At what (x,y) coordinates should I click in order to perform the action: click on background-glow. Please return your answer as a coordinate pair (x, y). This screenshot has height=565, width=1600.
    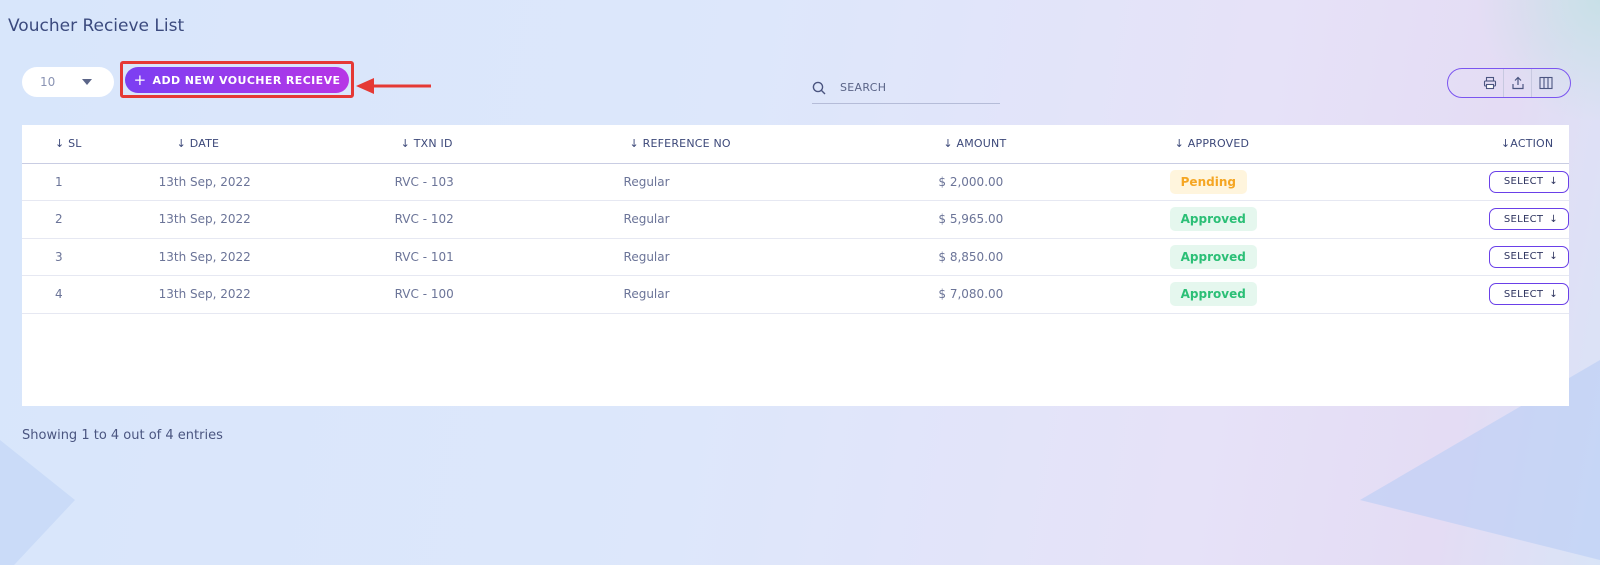
    Looking at the image, I should click on (1535, 60).